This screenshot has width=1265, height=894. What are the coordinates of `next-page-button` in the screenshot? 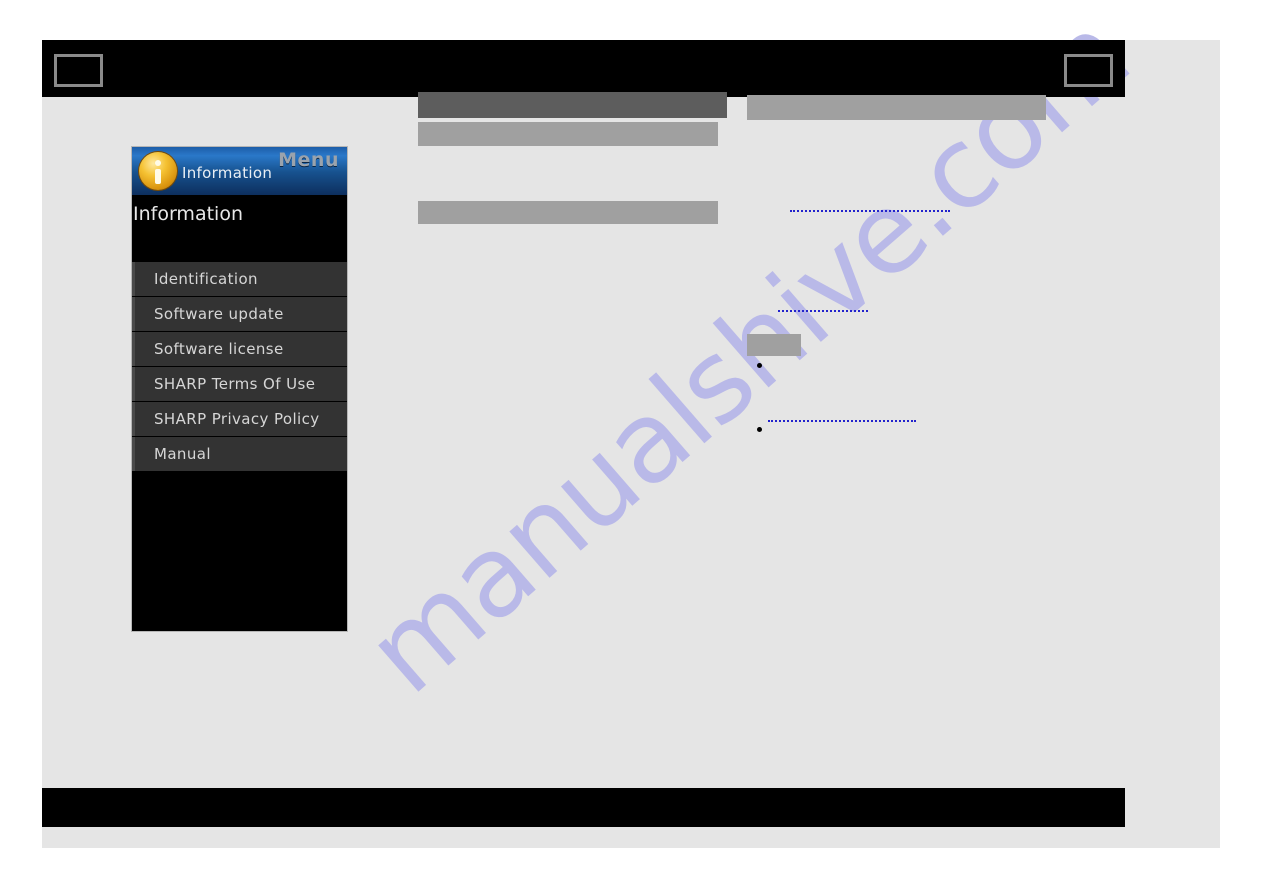 It's located at (1088, 70).